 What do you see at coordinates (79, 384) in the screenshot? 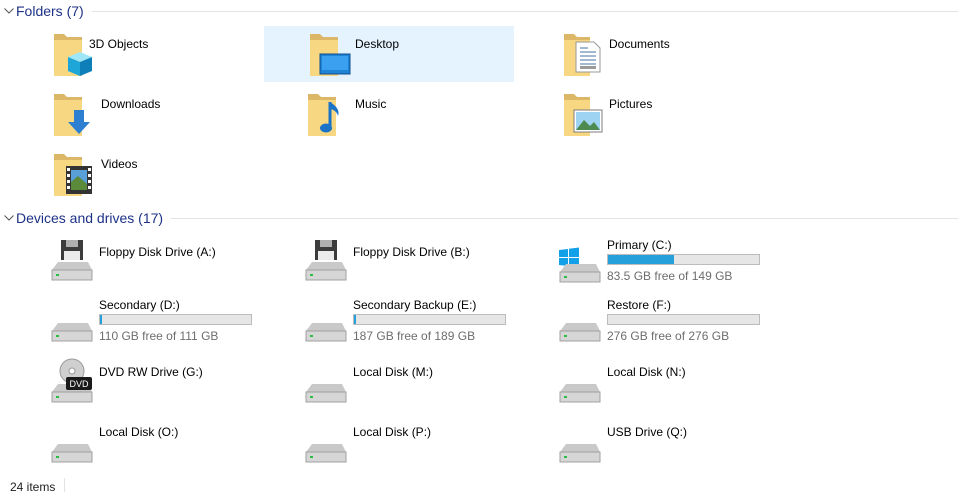
I see `dvd-badge: DVD` at bounding box center [79, 384].